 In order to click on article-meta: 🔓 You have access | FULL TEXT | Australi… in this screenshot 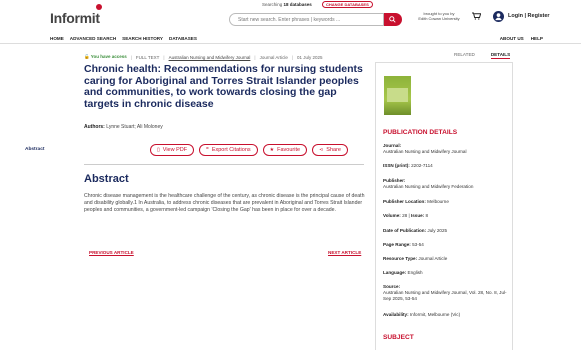, I will do `click(203, 57)`.